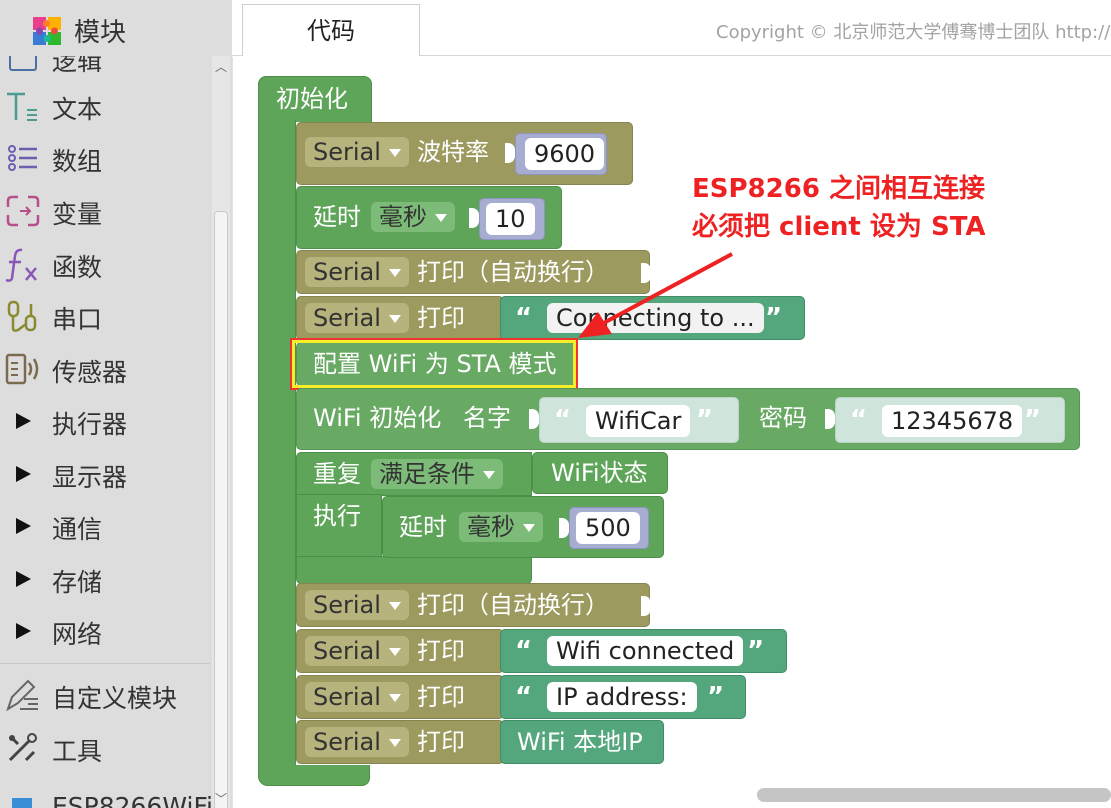  What do you see at coordinates (105, 211) in the screenshot?
I see `sidebar-item-variable: 变量` at bounding box center [105, 211].